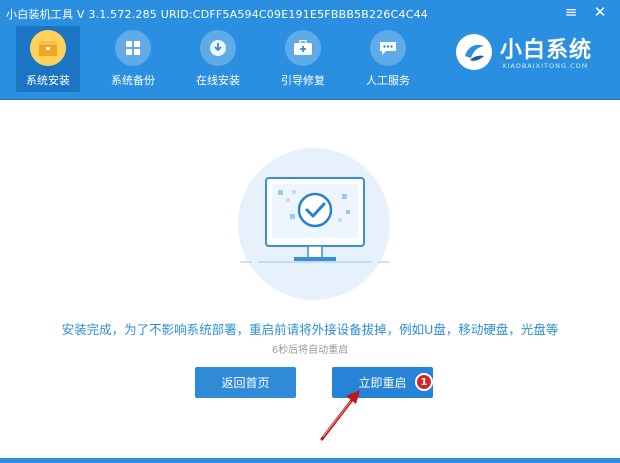  I want to click on nav-label-boot-repair: 引导修复, so click(303, 80).